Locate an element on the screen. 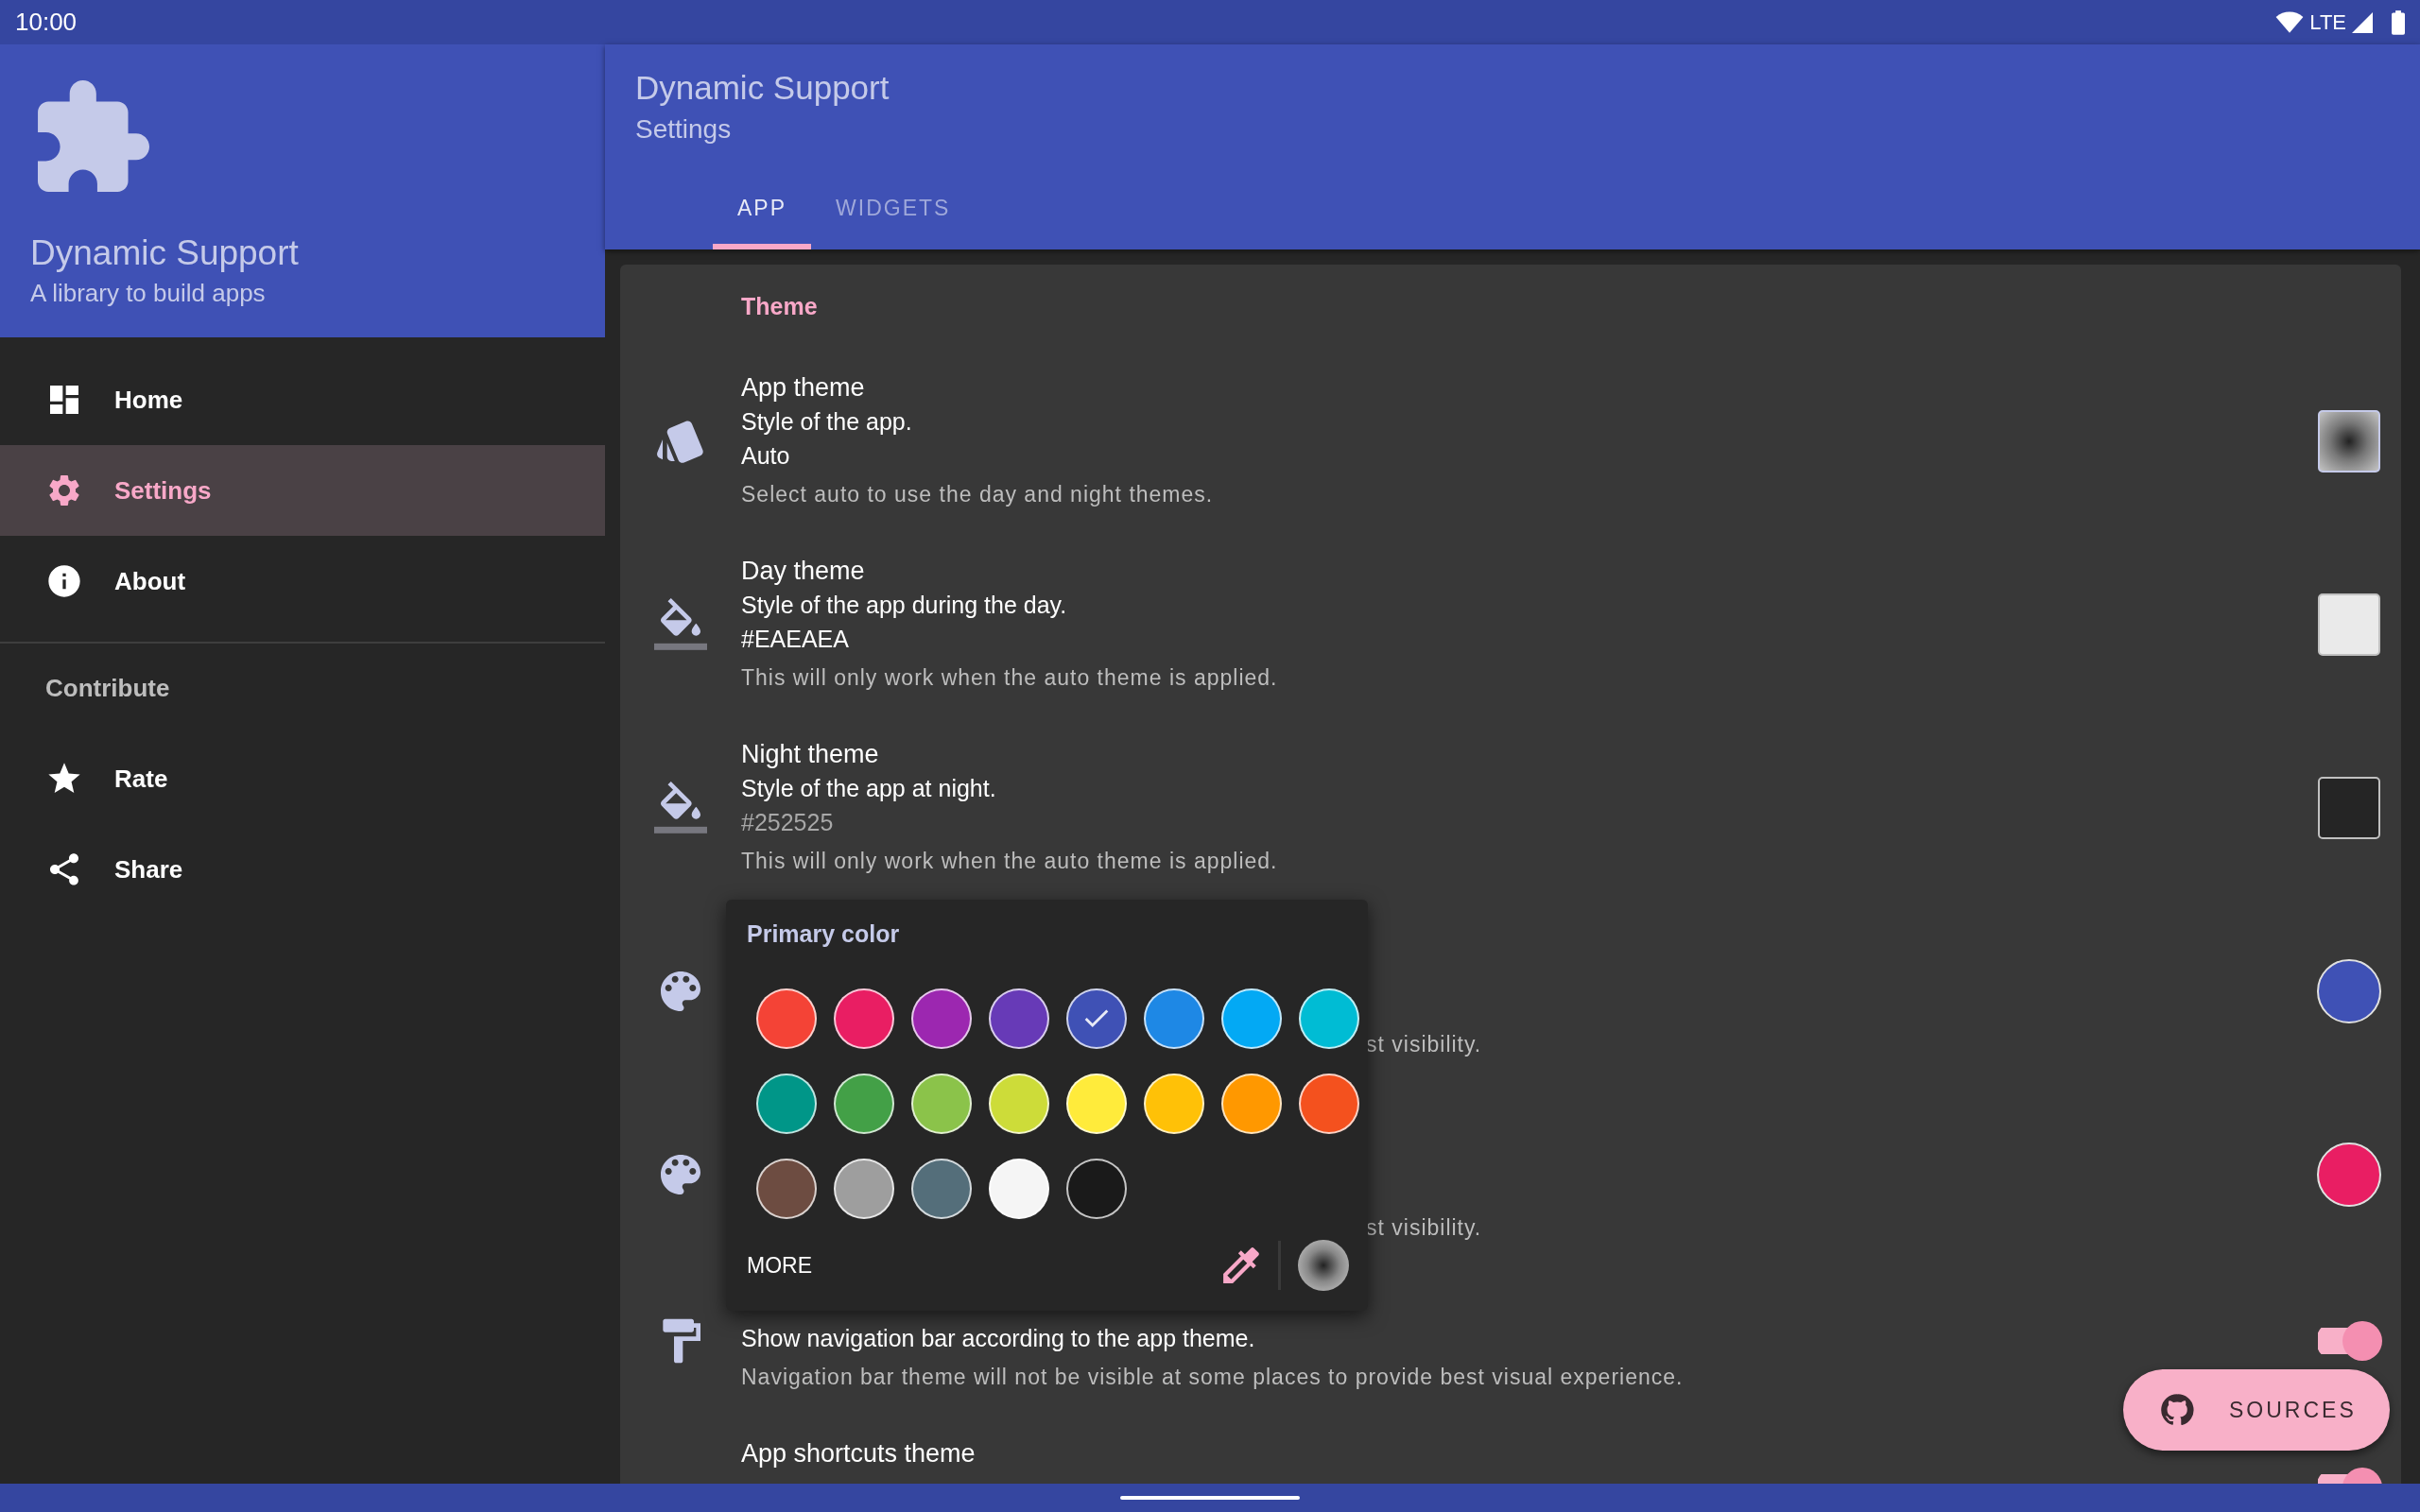 The image size is (2420, 1512). cat-logo-icon is located at coordinates (2177, 1410).